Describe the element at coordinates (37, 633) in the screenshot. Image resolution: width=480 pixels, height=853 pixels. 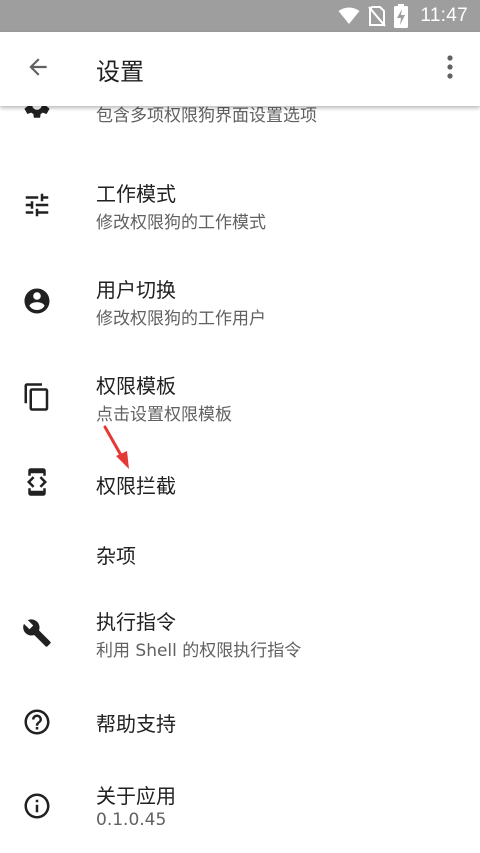
I see `wrench-icon` at that location.